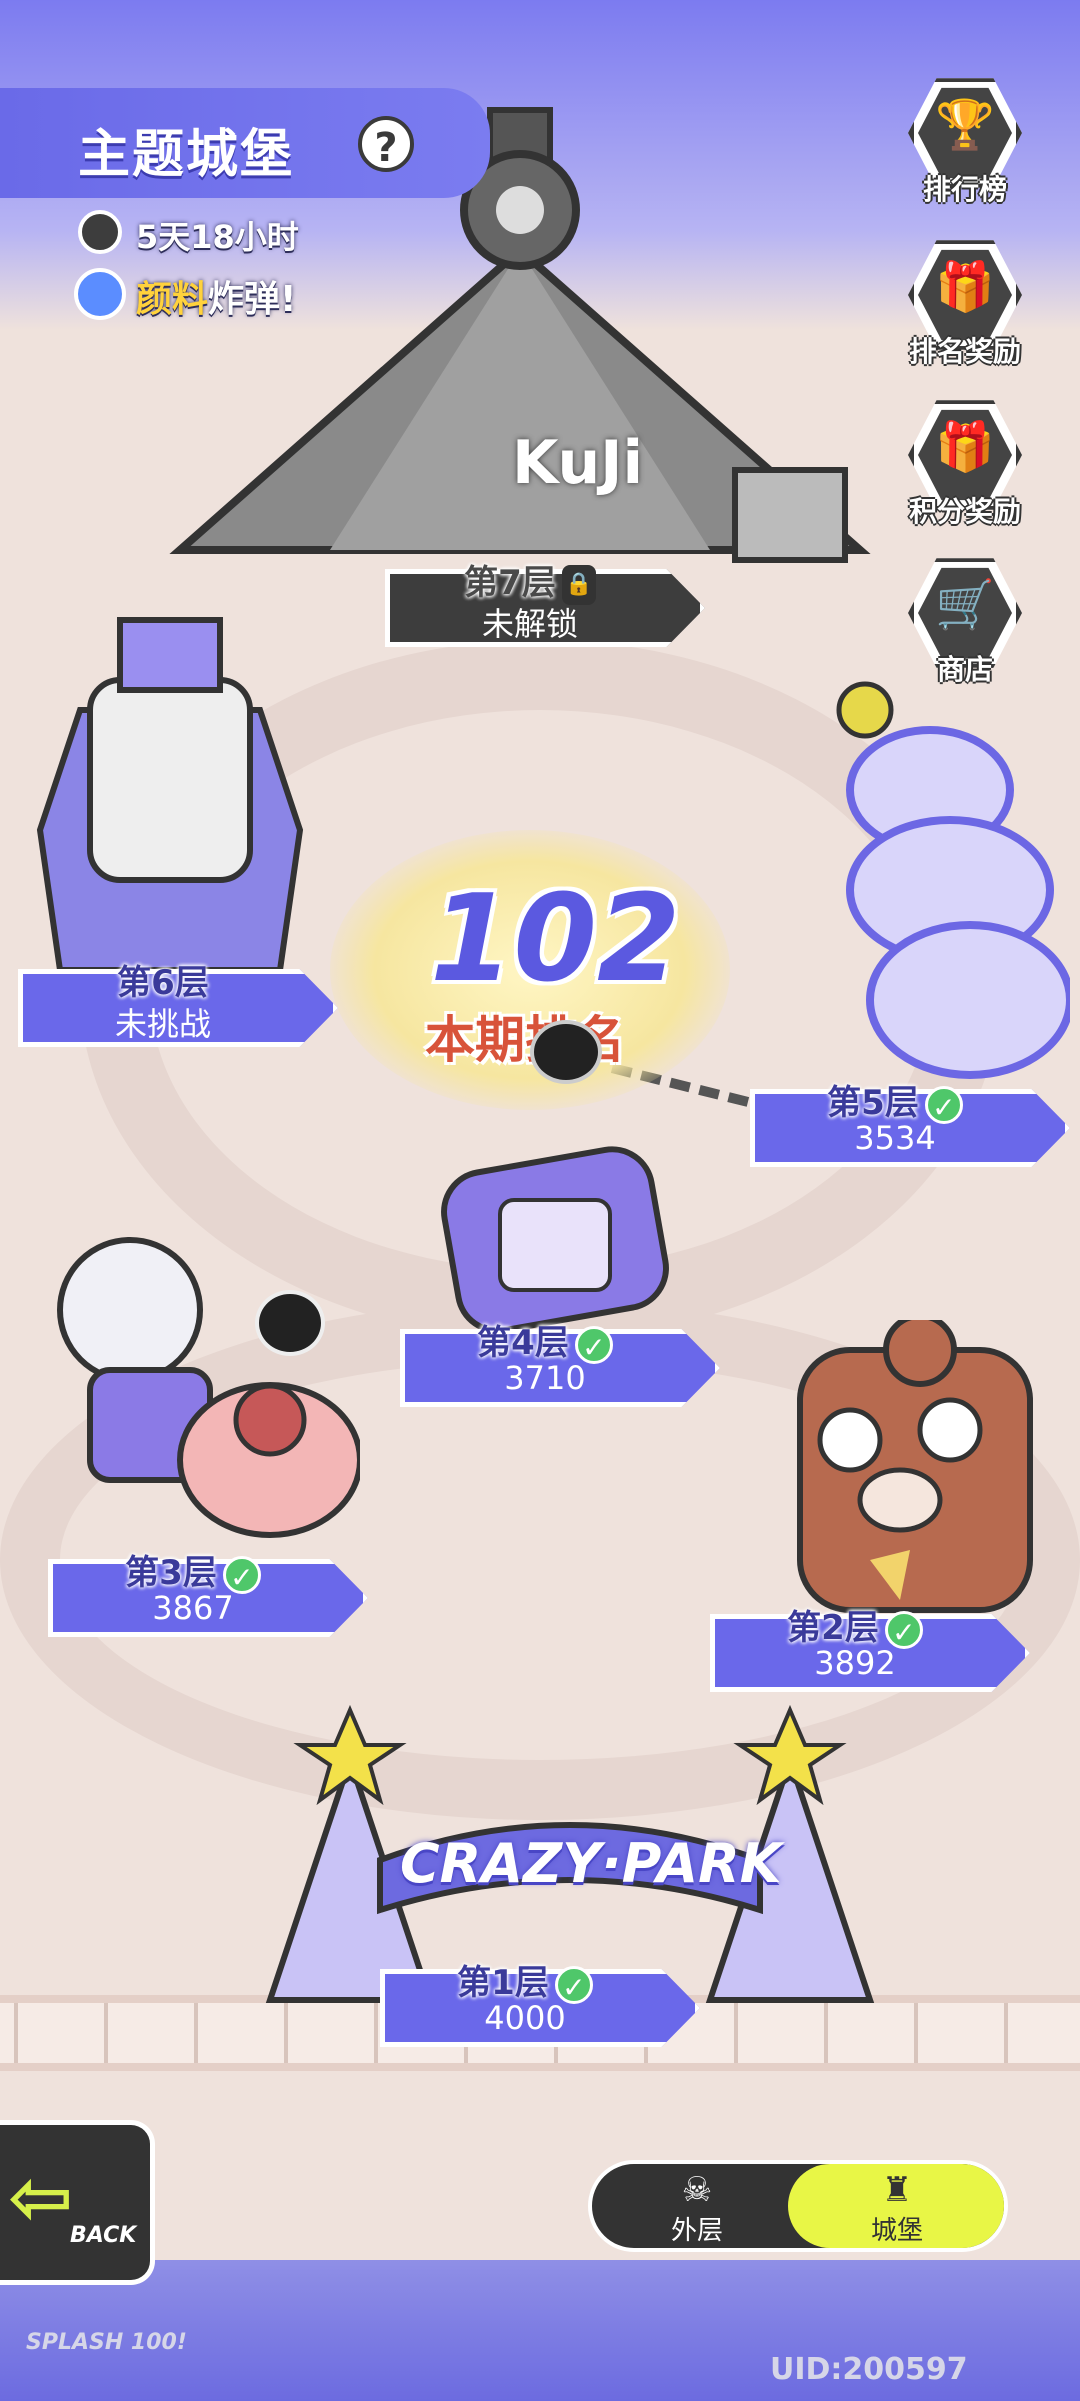 The height and width of the screenshot is (2401, 1080). I want to click on back-button: ⇦ BACK, so click(77, 2202).